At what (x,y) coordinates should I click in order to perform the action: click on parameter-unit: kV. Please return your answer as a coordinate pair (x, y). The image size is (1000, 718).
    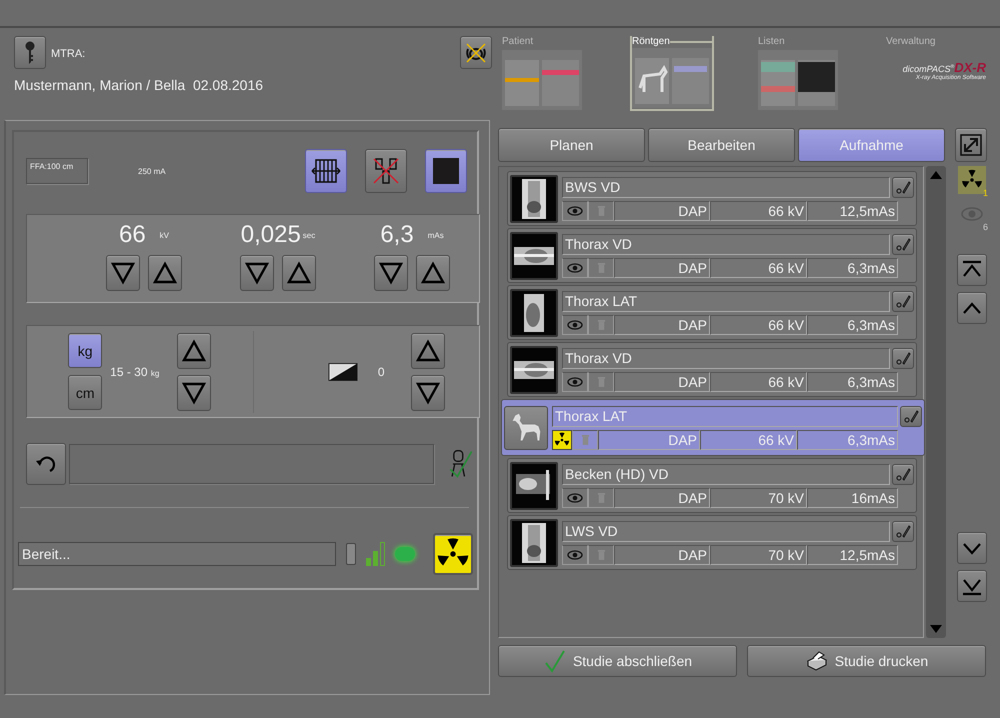
    Looking at the image, I should click on (165, 235).